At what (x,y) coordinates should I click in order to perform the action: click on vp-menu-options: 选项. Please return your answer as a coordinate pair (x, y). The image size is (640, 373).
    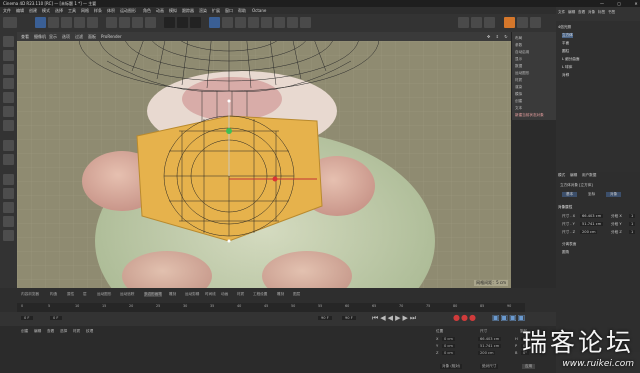
    Looking at the image, I should click on (66, 37).